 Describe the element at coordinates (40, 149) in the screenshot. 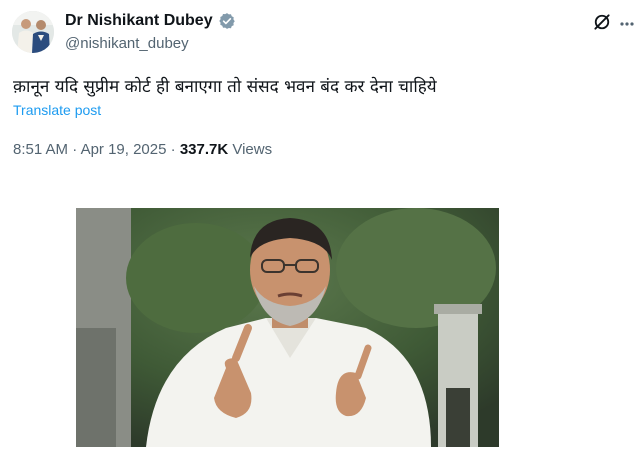

I see `post-time: 8:51 AM` at that location.